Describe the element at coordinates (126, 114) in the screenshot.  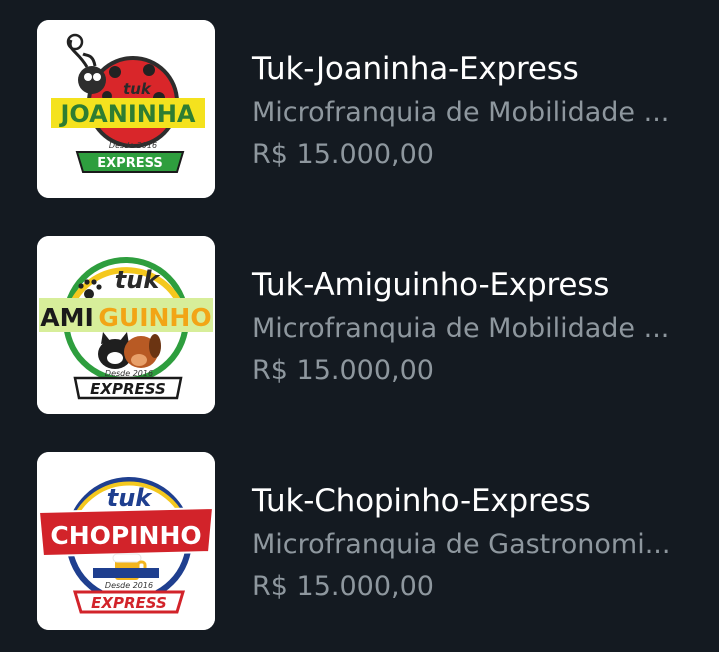
I see `logo-main-text: JOANINHA` at that location.